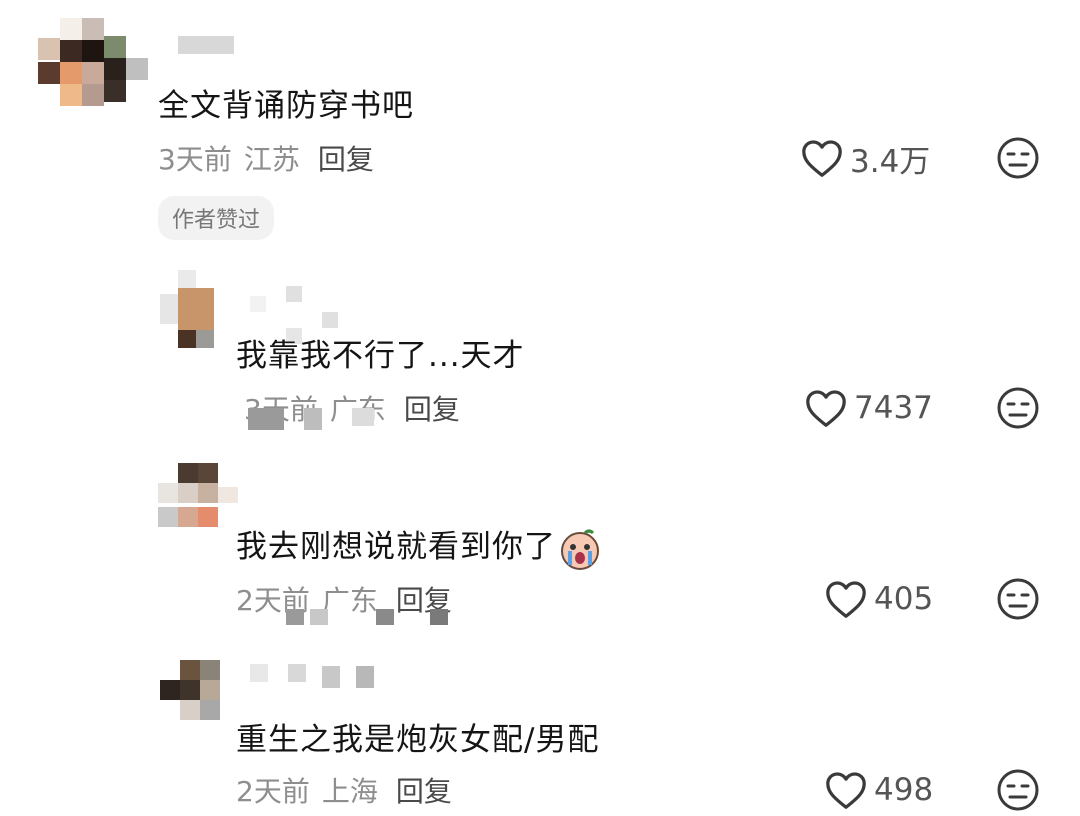 The height and width of the screenshot is (816, 1080). Describe the element at coordinates (216, 218) in the screenshot. I see `author-liked-badge: 作者赞过` at that location.